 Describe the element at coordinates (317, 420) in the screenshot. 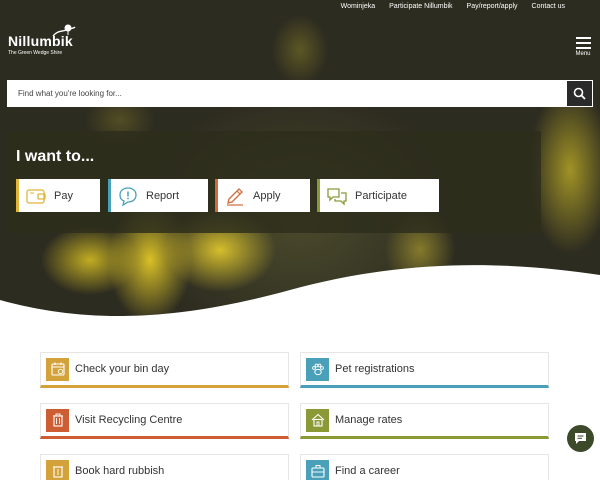

I see `house-icon` at that location.